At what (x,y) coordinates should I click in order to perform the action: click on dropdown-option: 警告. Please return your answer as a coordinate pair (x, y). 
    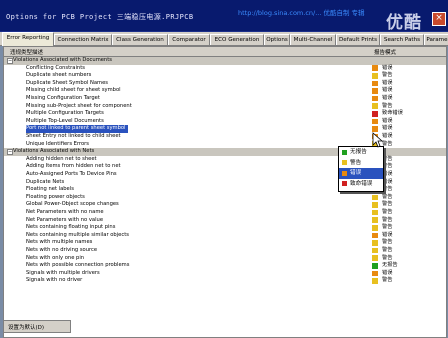
    Looking at the image, I should click on (361, 163).